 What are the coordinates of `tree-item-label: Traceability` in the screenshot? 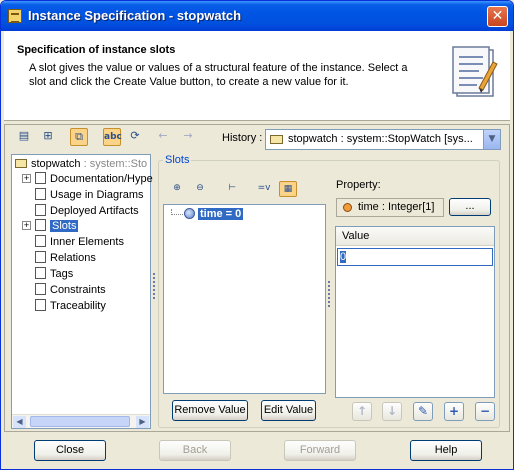 It's located at (78, 306).